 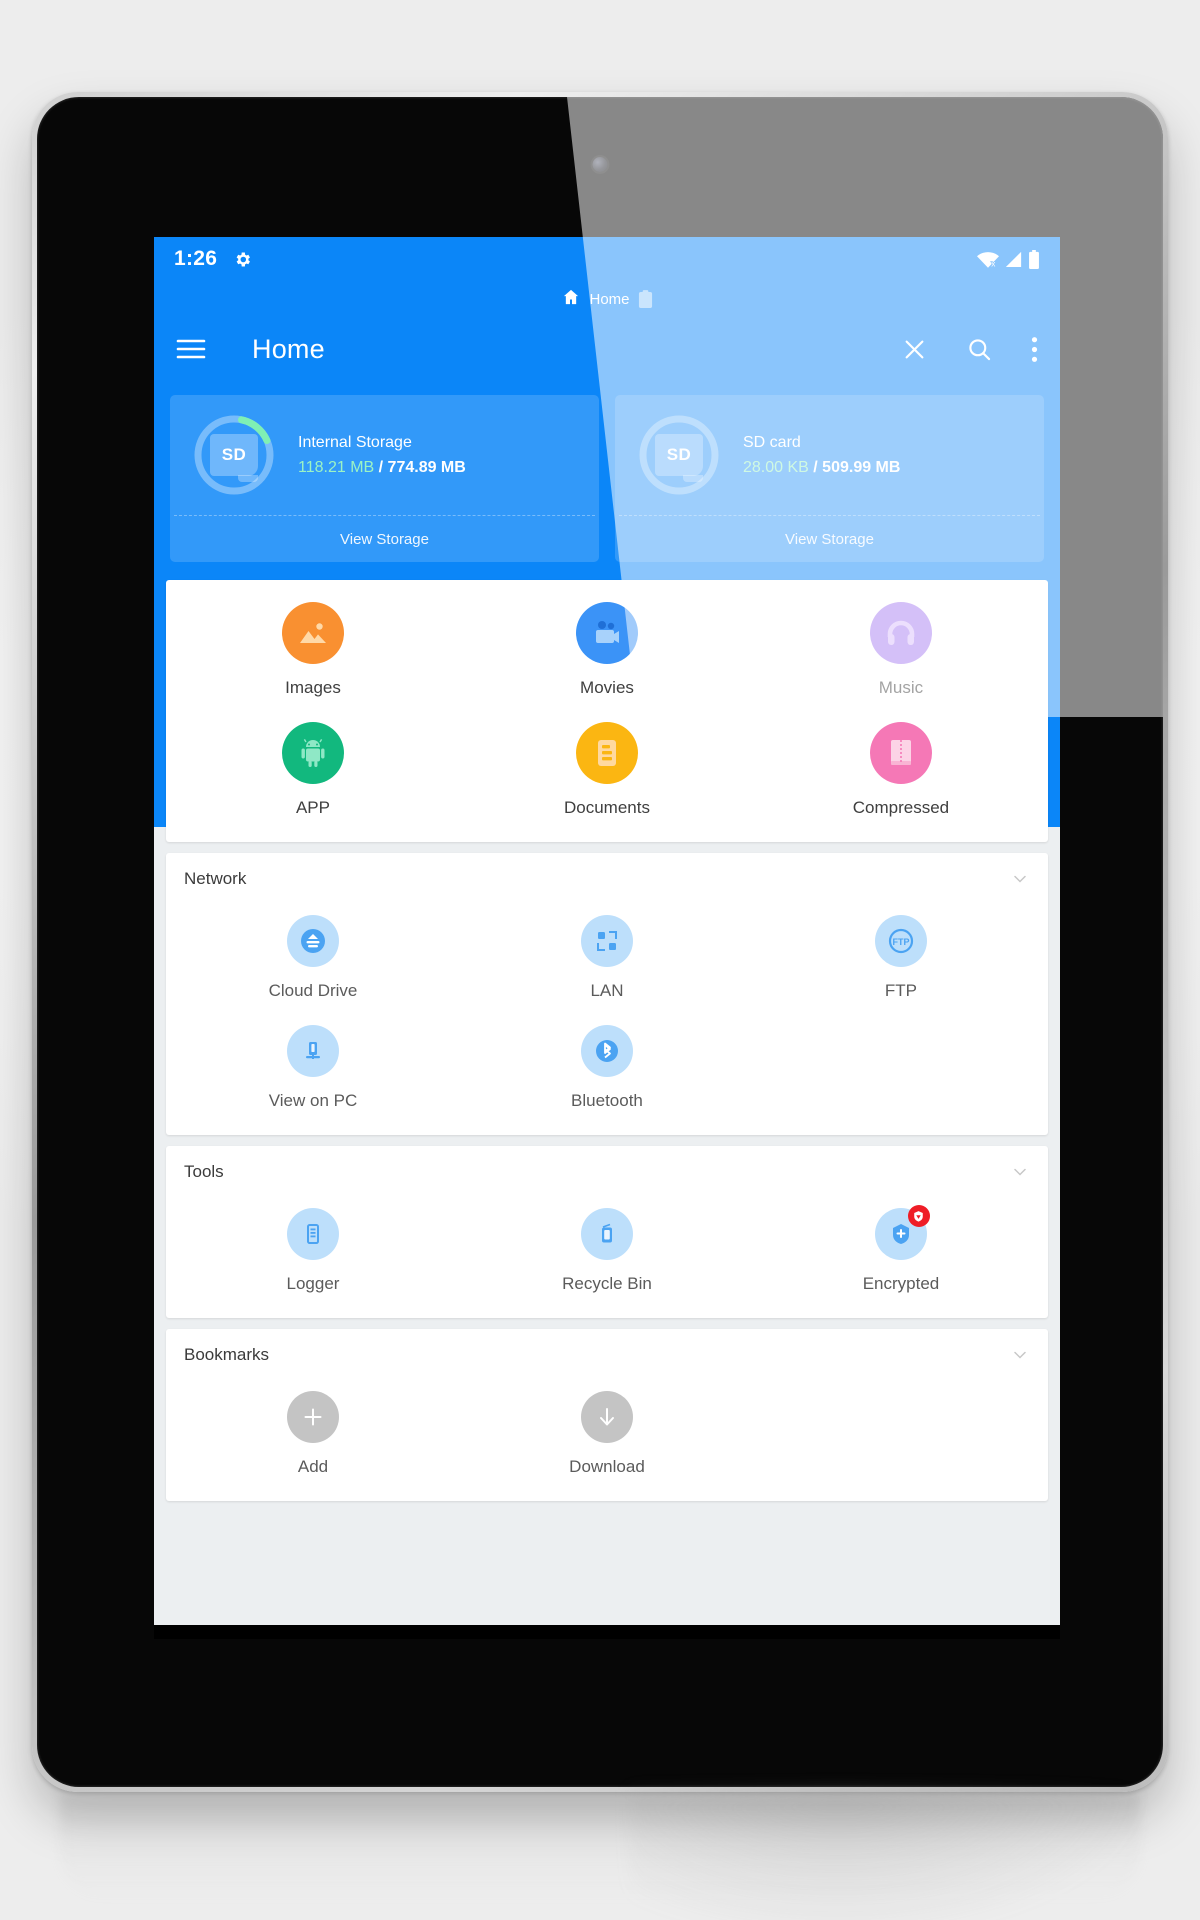 I want to click on recycle-bin-icon, so click(x=606, y=1234).